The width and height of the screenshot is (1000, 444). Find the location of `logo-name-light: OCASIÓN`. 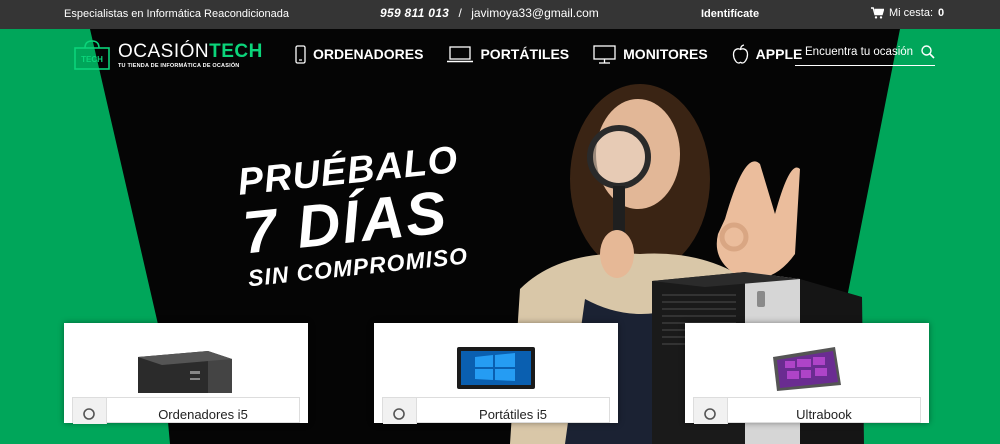

logo-name-light: OCASIÓN is located at coordinates (164, 51).